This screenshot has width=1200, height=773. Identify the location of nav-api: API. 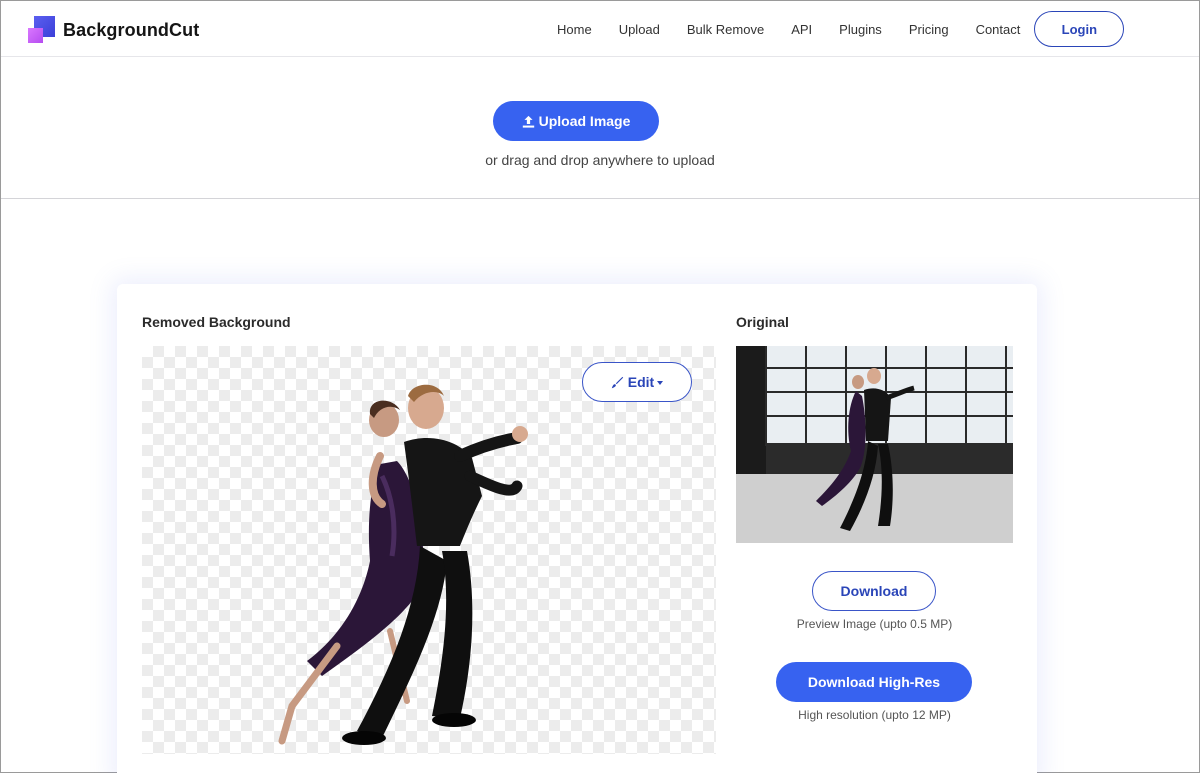
(801, 29).